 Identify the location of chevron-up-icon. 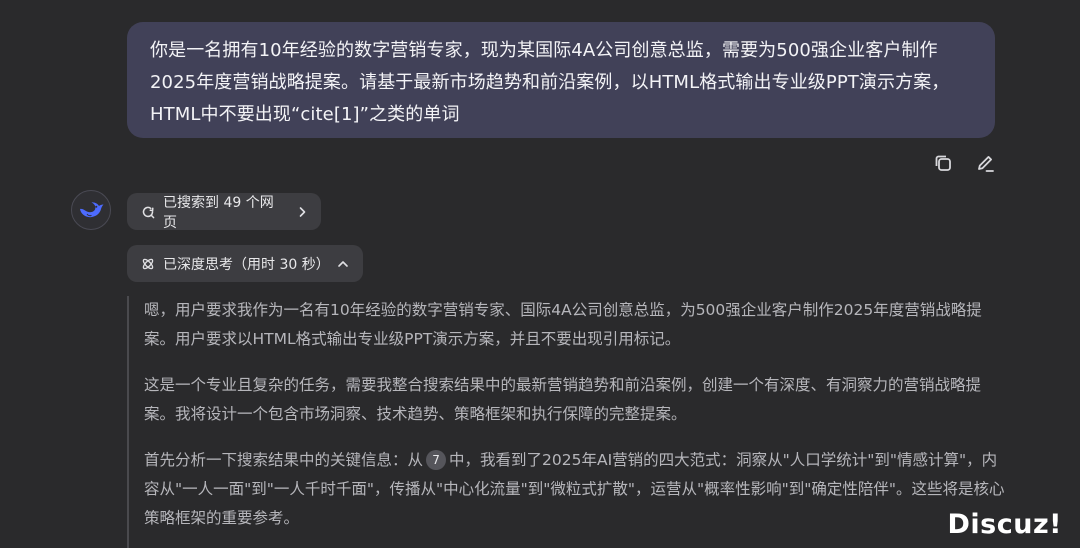
(343, 264).